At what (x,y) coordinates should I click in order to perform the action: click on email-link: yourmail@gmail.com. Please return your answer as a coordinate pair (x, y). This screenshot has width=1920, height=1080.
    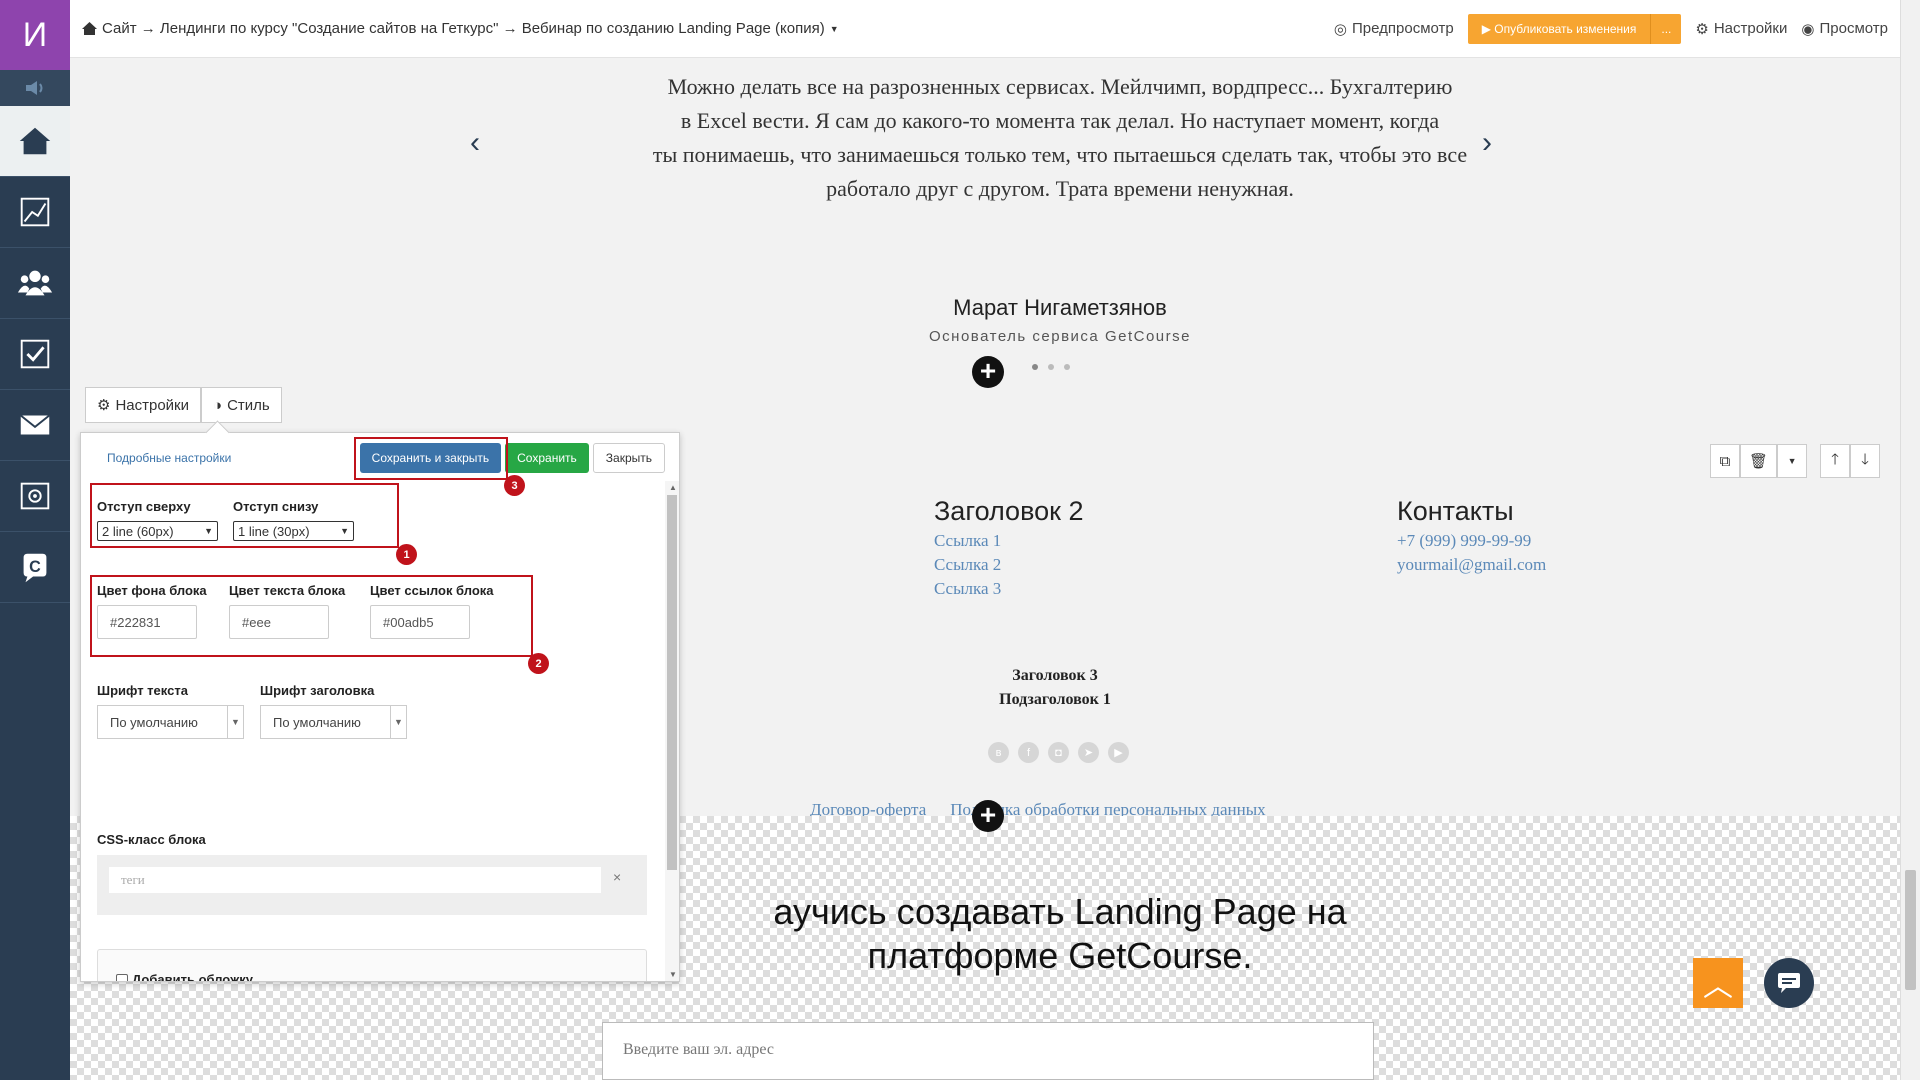
    Looking at the image, I should click on (1471, 565).